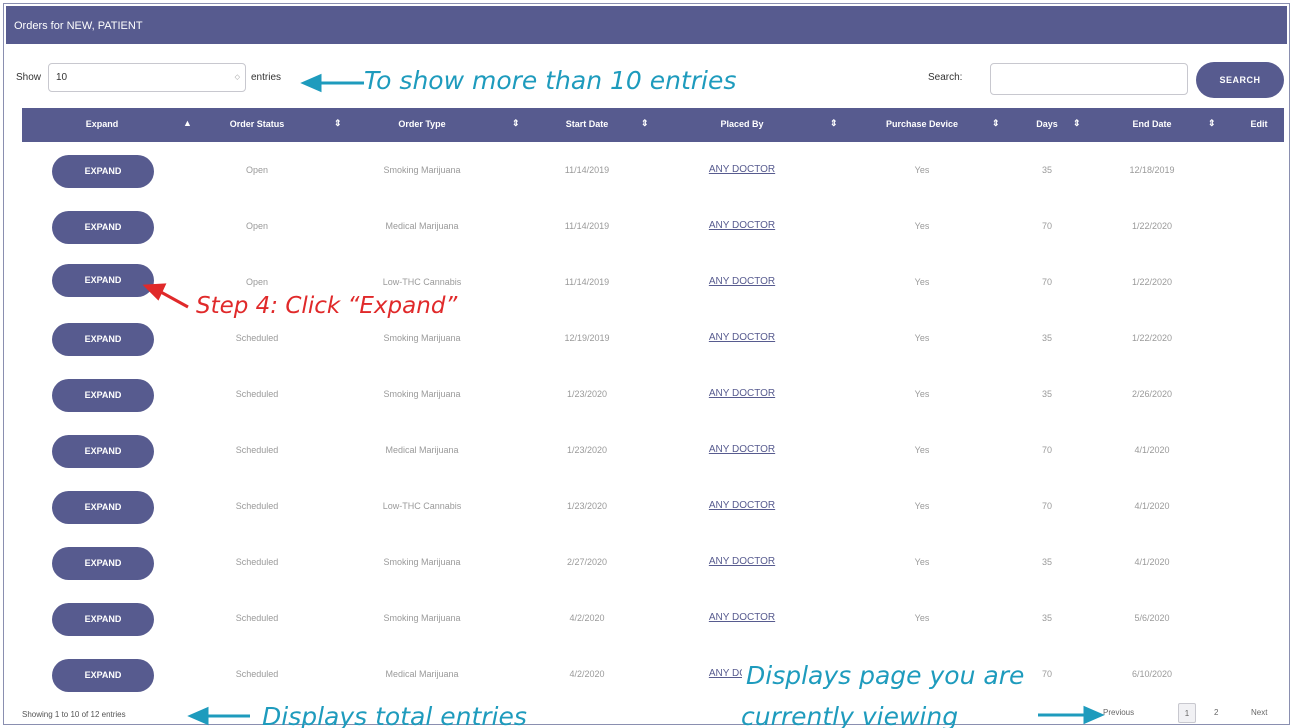 The image size is (1293, 728). I want to click on step4-arrow-head, so click(154, 292).